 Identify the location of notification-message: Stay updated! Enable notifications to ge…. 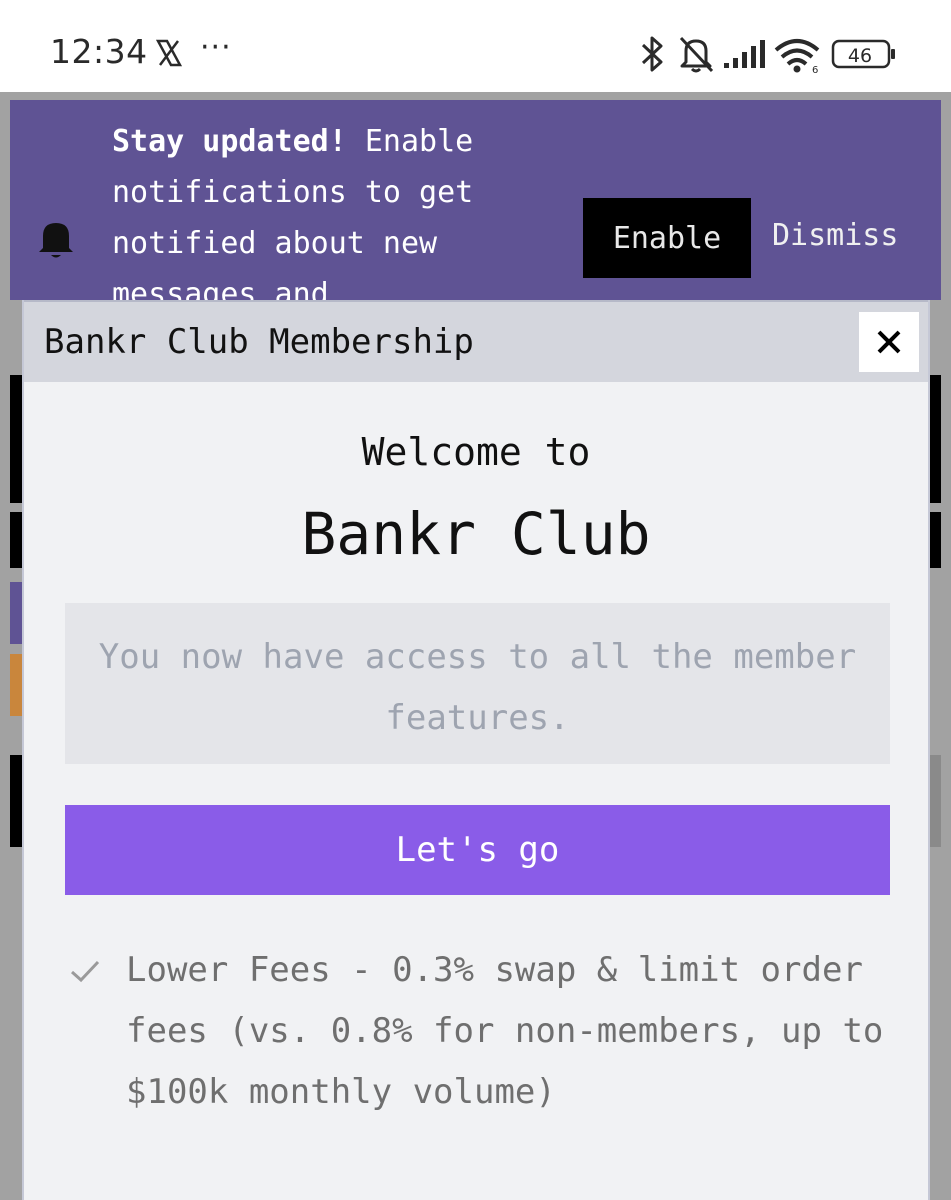
(332, 218).